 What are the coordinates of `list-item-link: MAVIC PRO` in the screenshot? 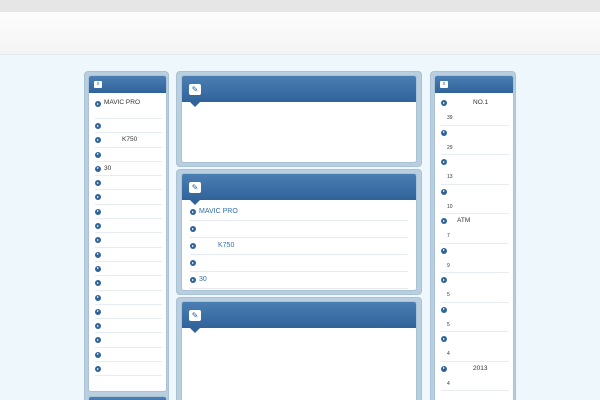 It's located at (218, 211).